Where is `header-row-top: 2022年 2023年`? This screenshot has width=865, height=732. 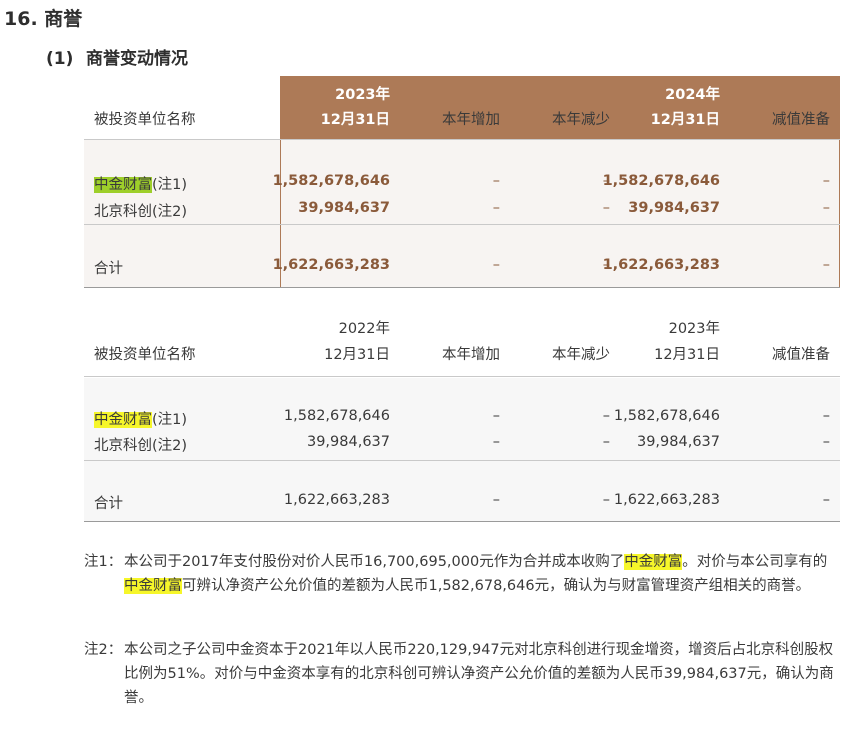 header-row-top: 2022年 2023年 is located at coordinates (462, 329).